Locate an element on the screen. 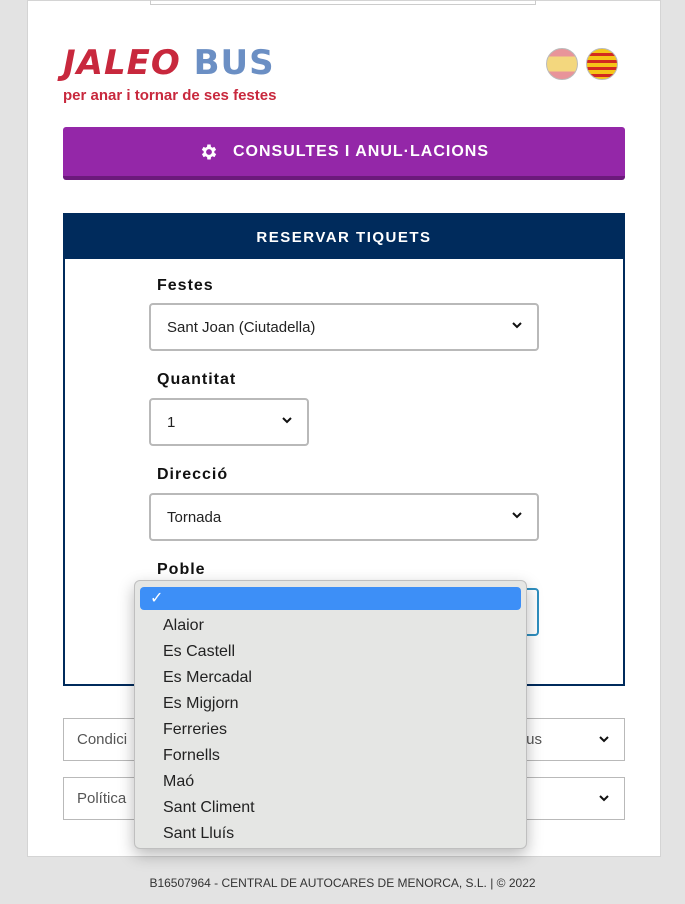 This screenshot has height=904, width=685. reserve-title: RESERVAR TIQUETS is located at coordinates (344, 237).